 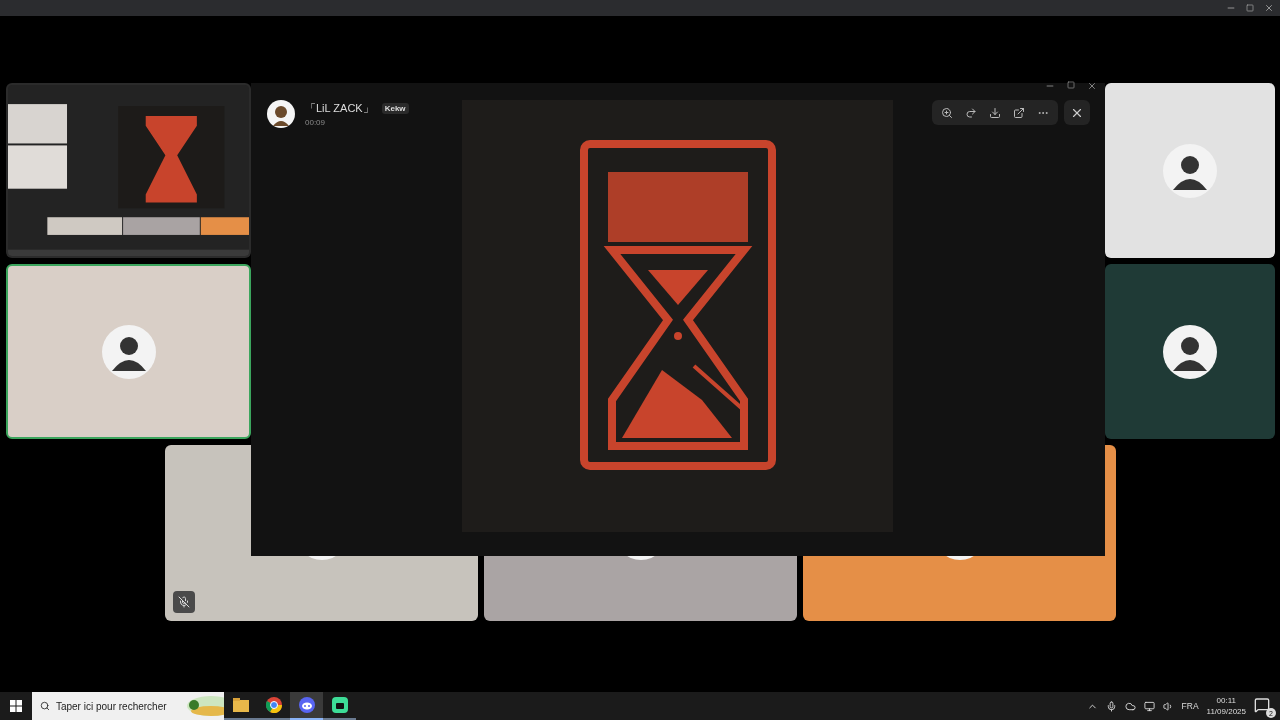 What do you see at coordinates (1226, 700) in the screenshot?
I see `clock-time: 00:11` at bounding box center [1226, 700].